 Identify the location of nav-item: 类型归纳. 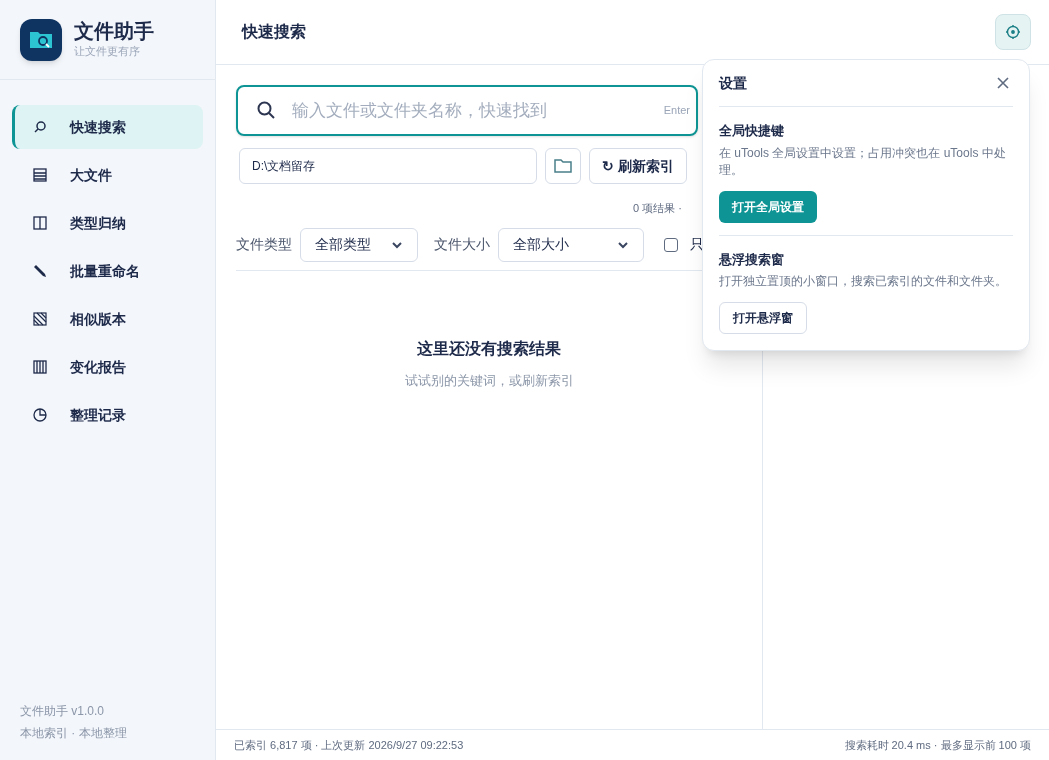
(107, 223).